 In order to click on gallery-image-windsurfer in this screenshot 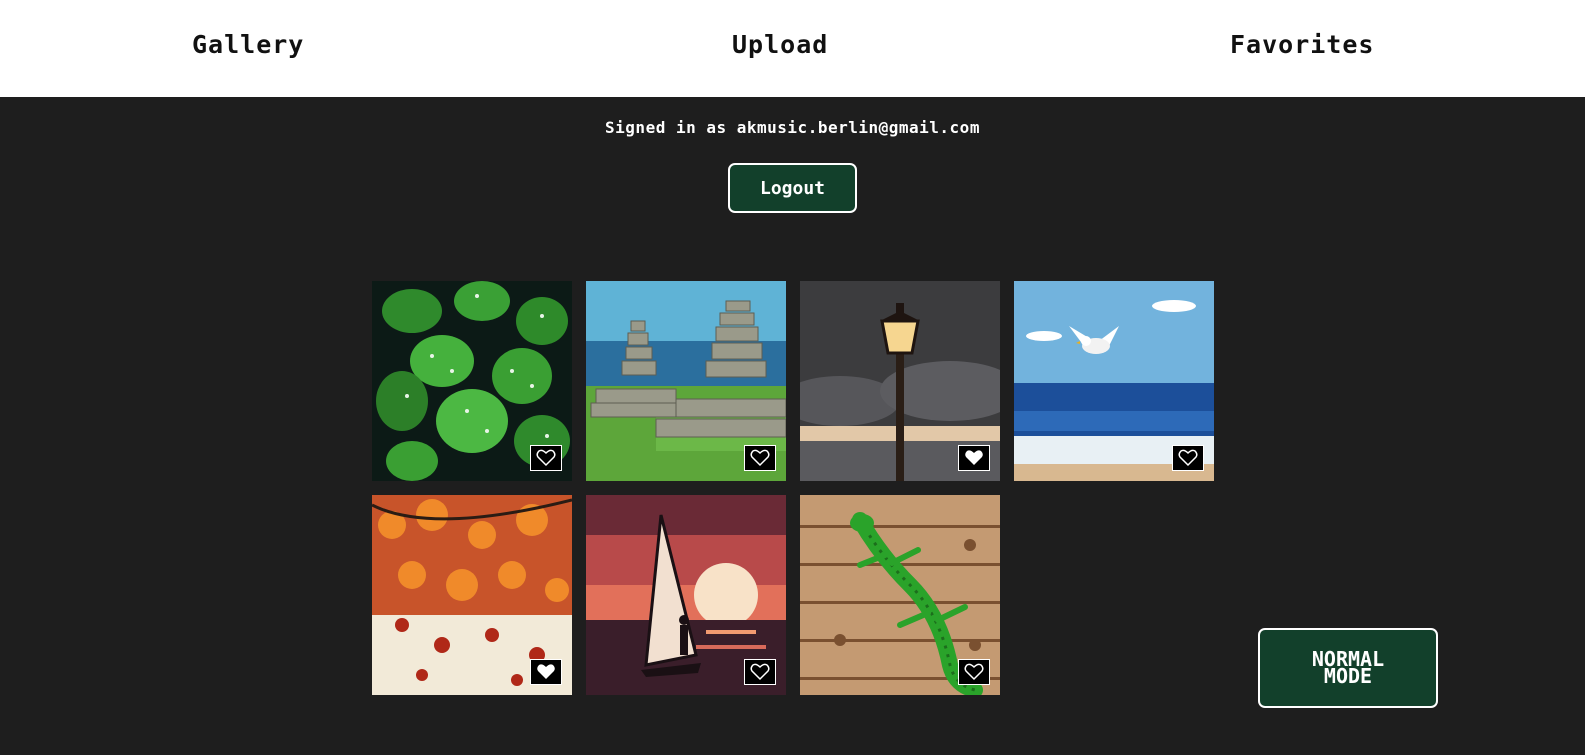, I will do `click(686, 595)`.